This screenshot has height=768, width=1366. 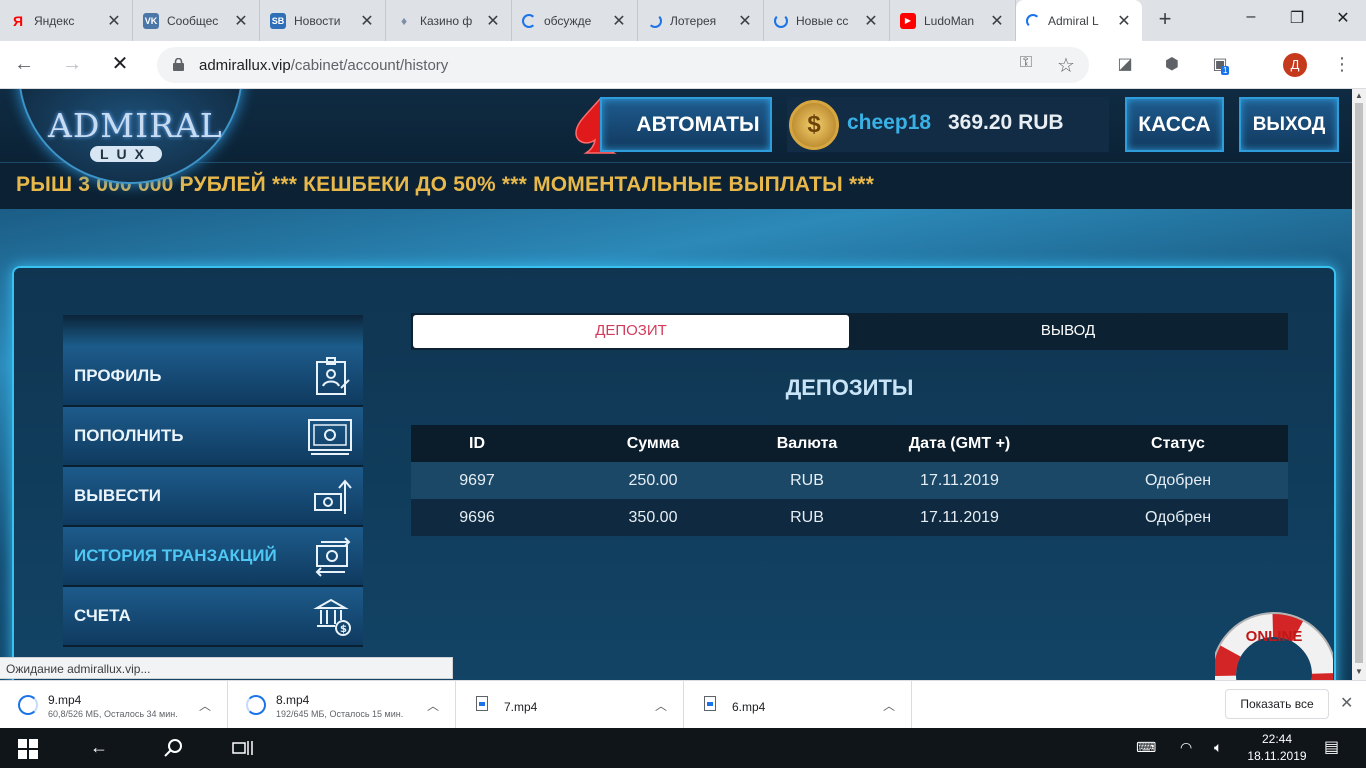 I want to click on download-item: 7.mp4 ︿, so click(x=570, y=705).